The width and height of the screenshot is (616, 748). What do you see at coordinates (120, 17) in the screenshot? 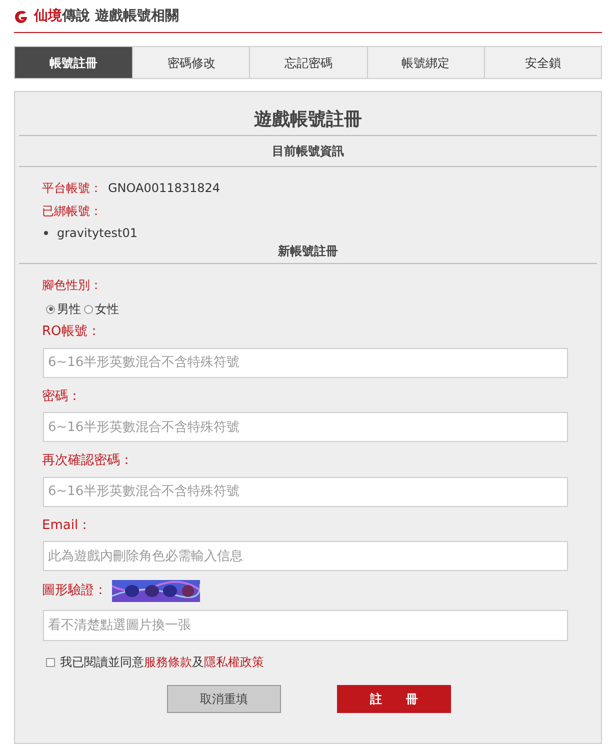
I see `page-title: 傳說 遊戲帳號相關` at bounding box center [120, 17].